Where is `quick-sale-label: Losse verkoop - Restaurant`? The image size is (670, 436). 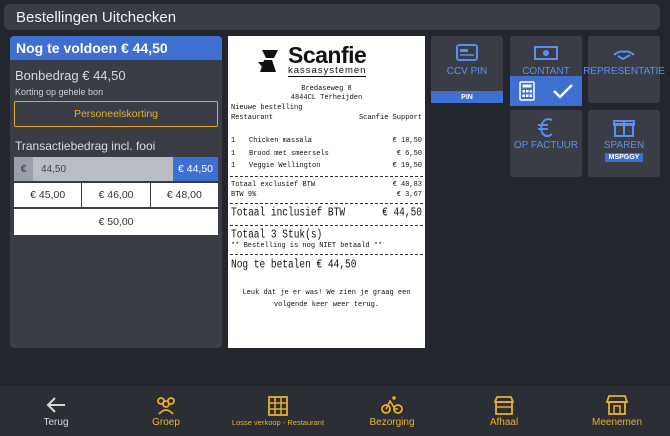
quick-sale-label: Losse verkoop - Restaurant is located at coordinates (278, 422).